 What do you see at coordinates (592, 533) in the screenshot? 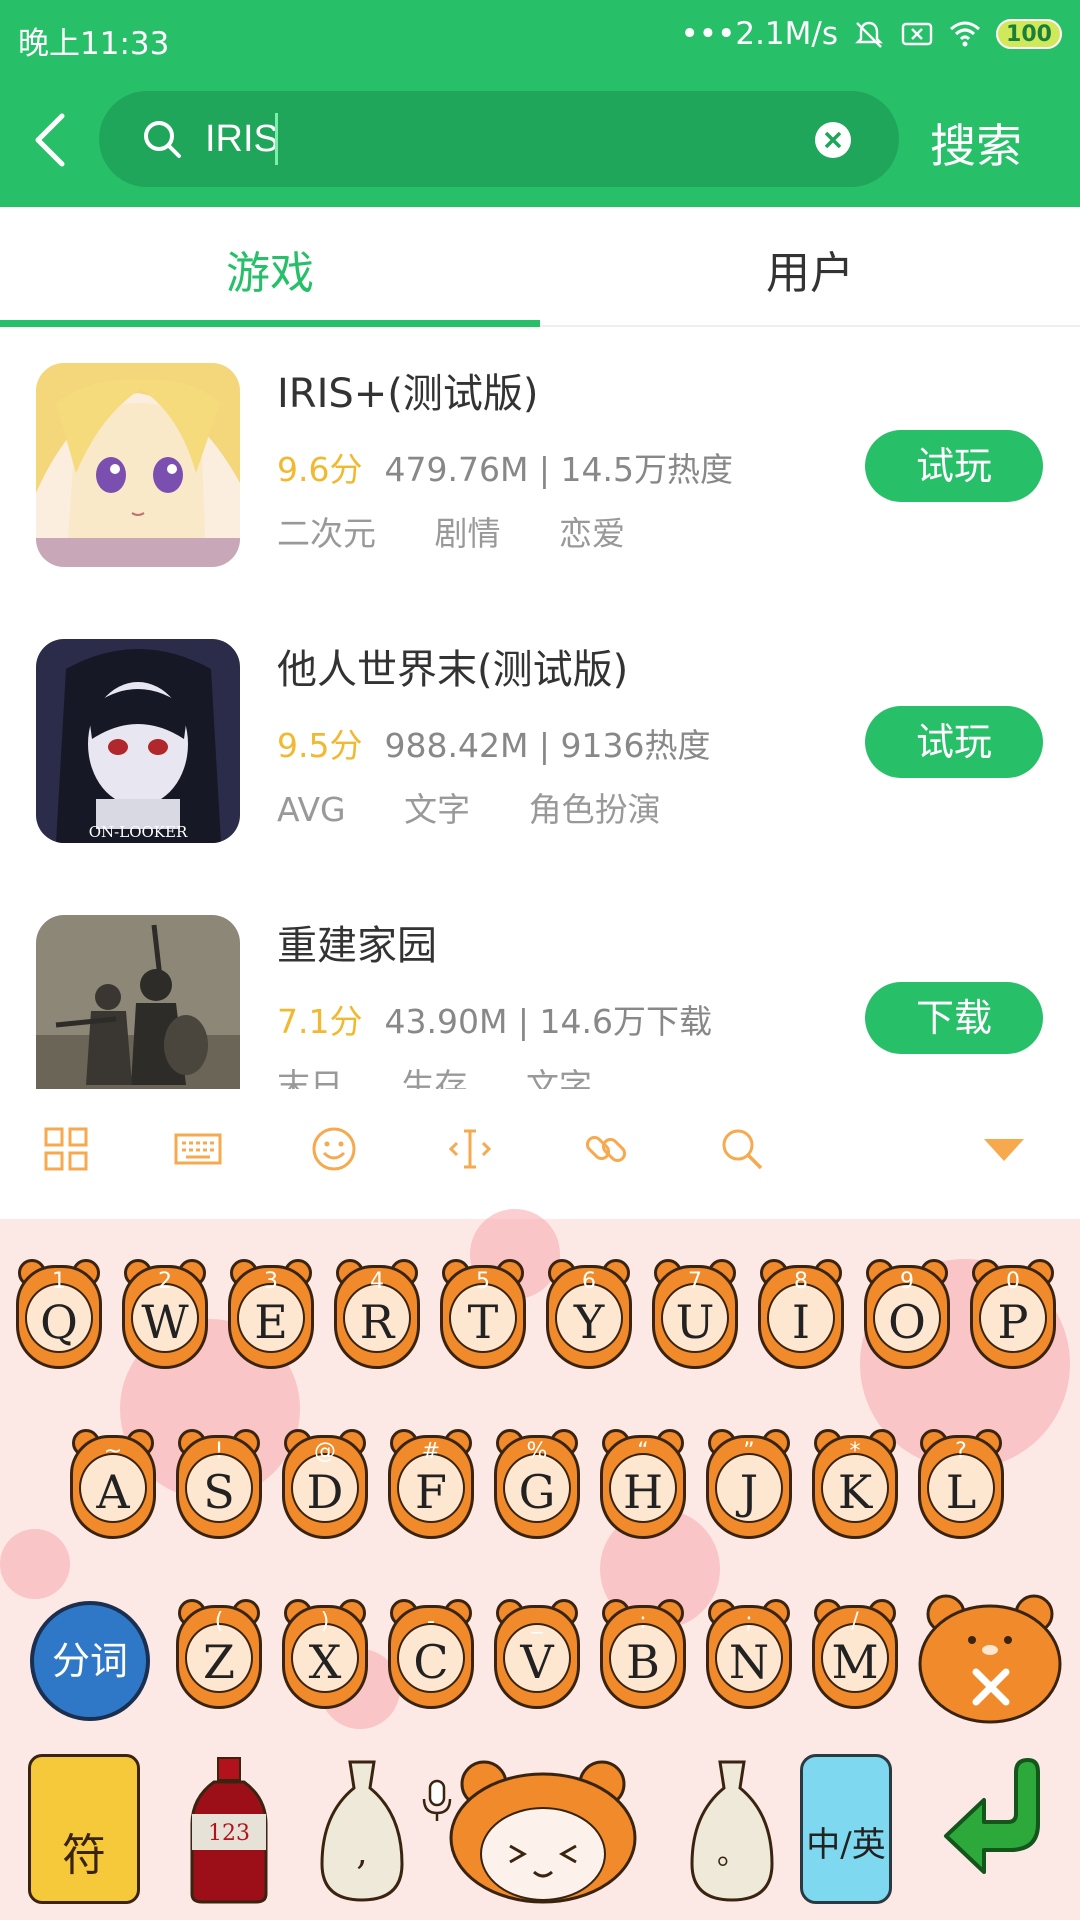
I see `game-tag: 恋爱` at bounding box center [592, 533].